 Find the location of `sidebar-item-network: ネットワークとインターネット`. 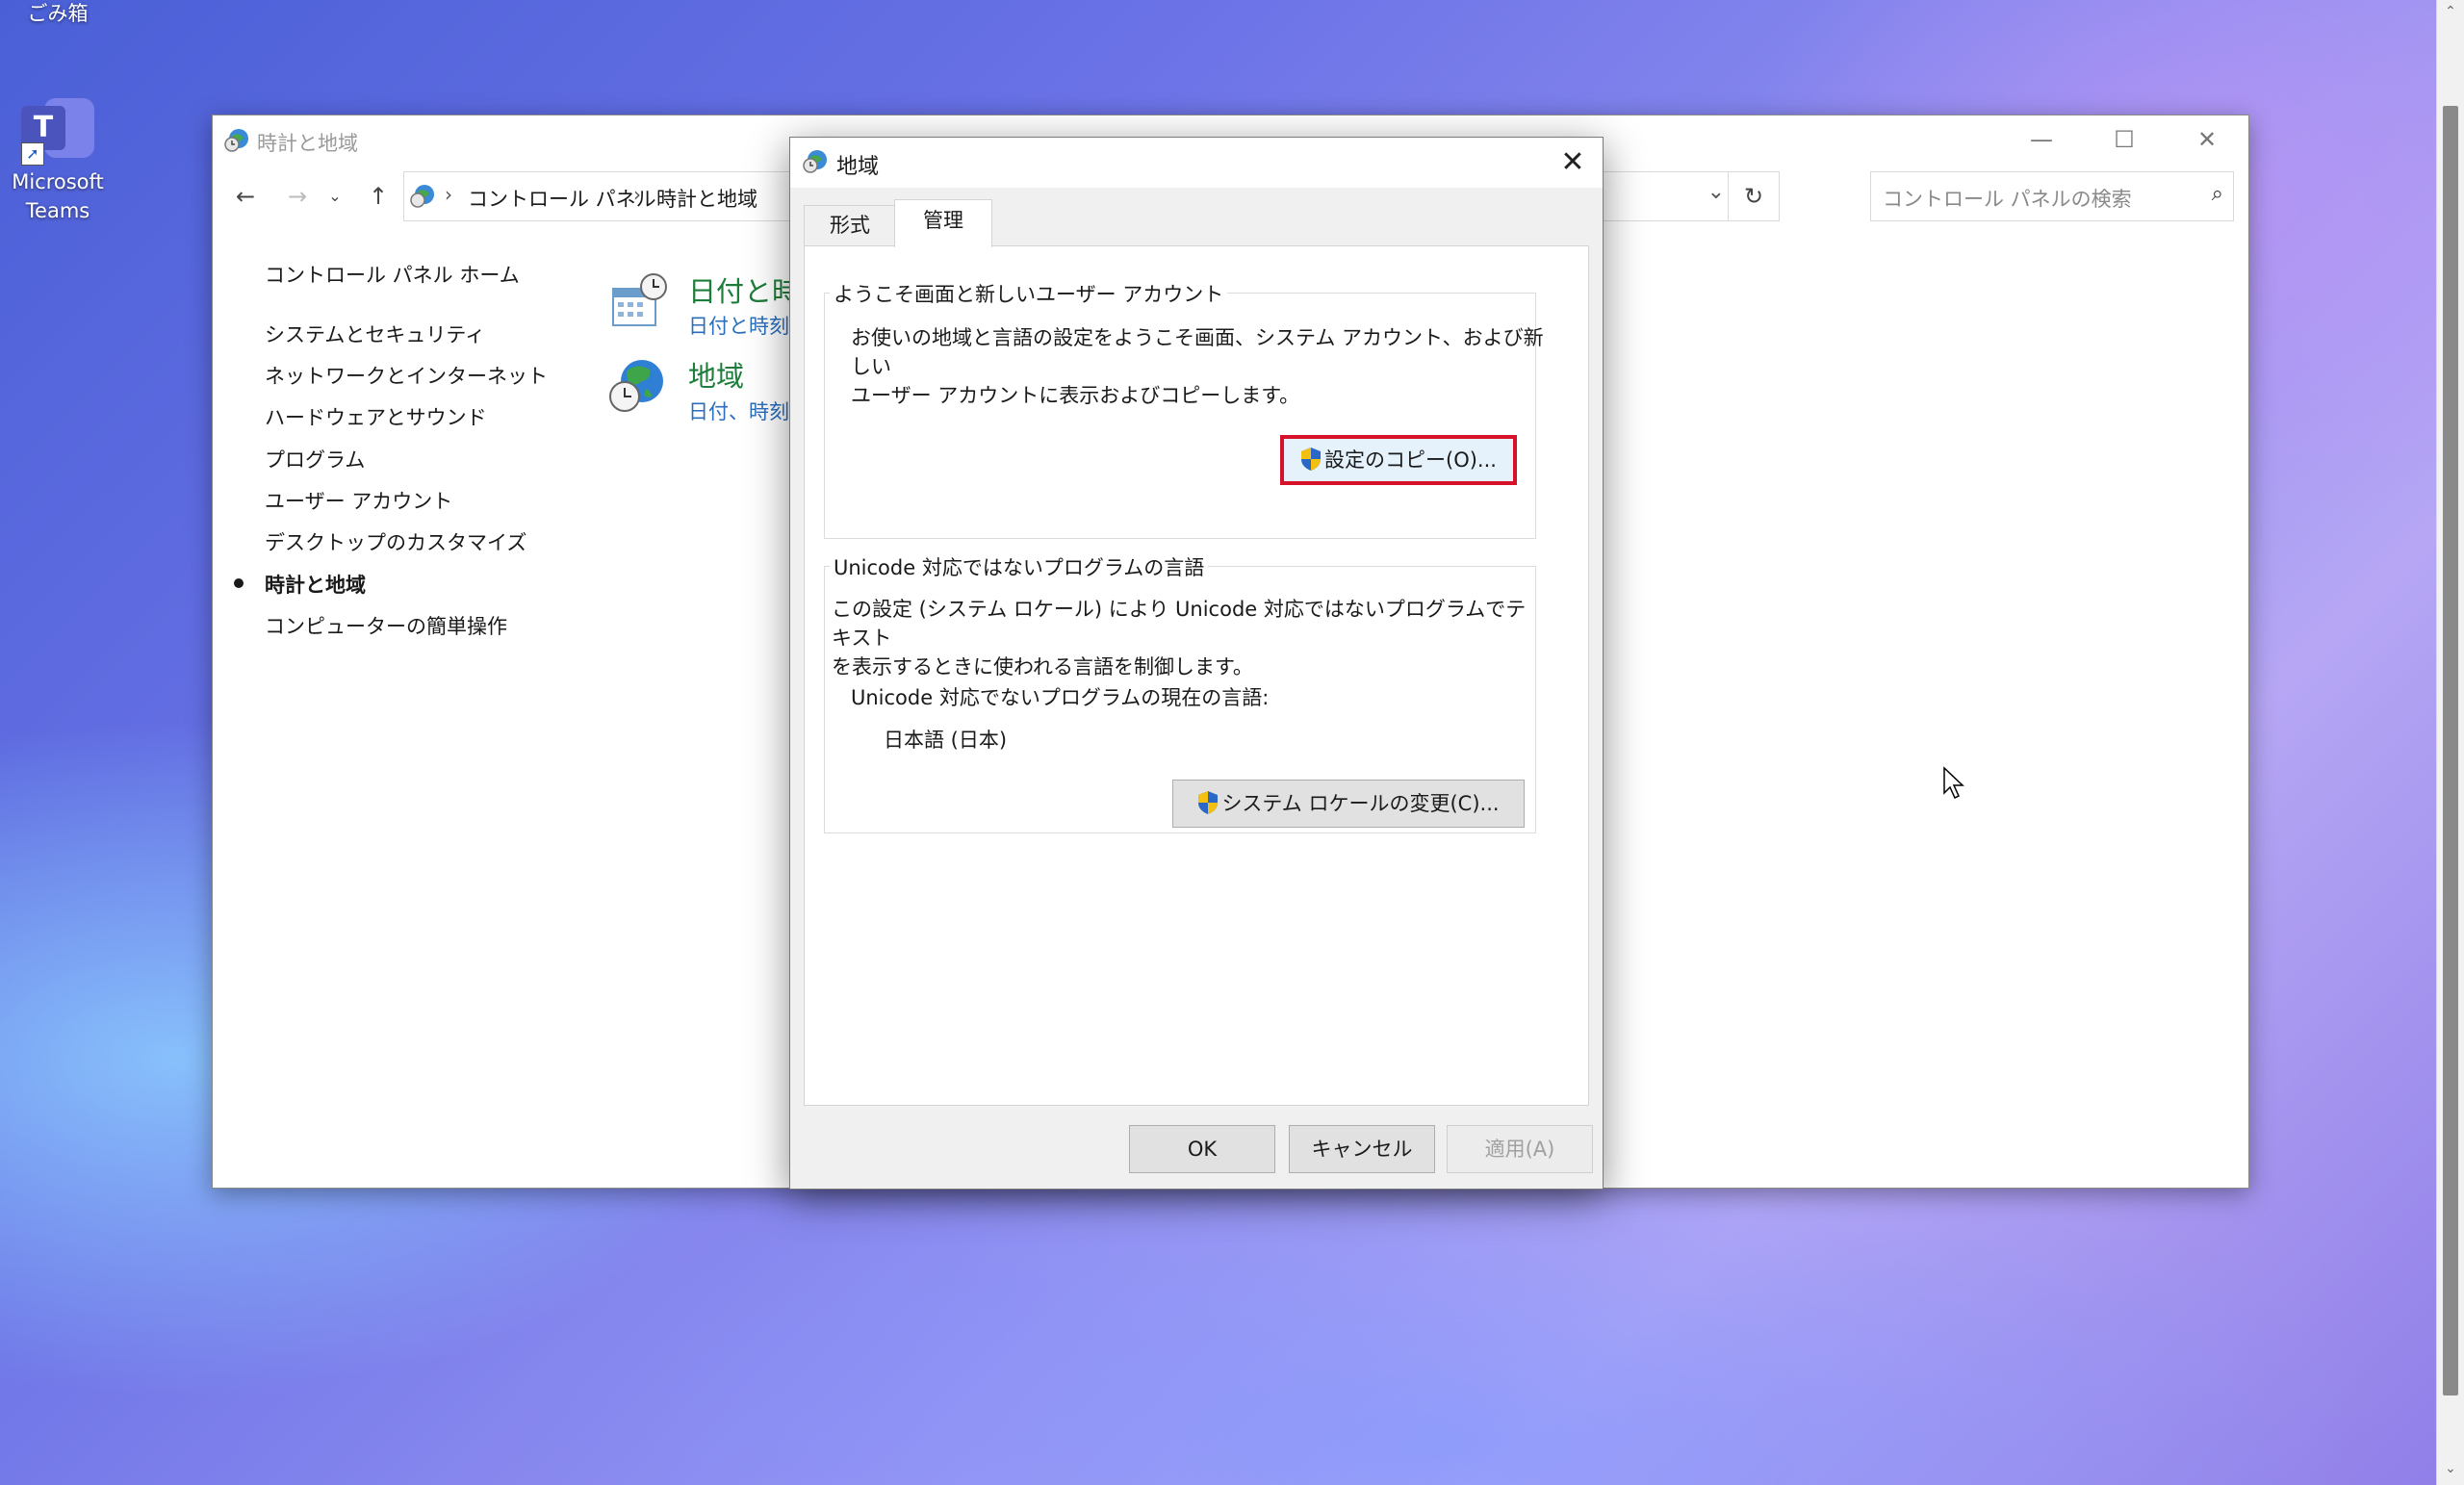

sidebar-item-network: ネットワークとインターネット is located at coordinates (406, 375).